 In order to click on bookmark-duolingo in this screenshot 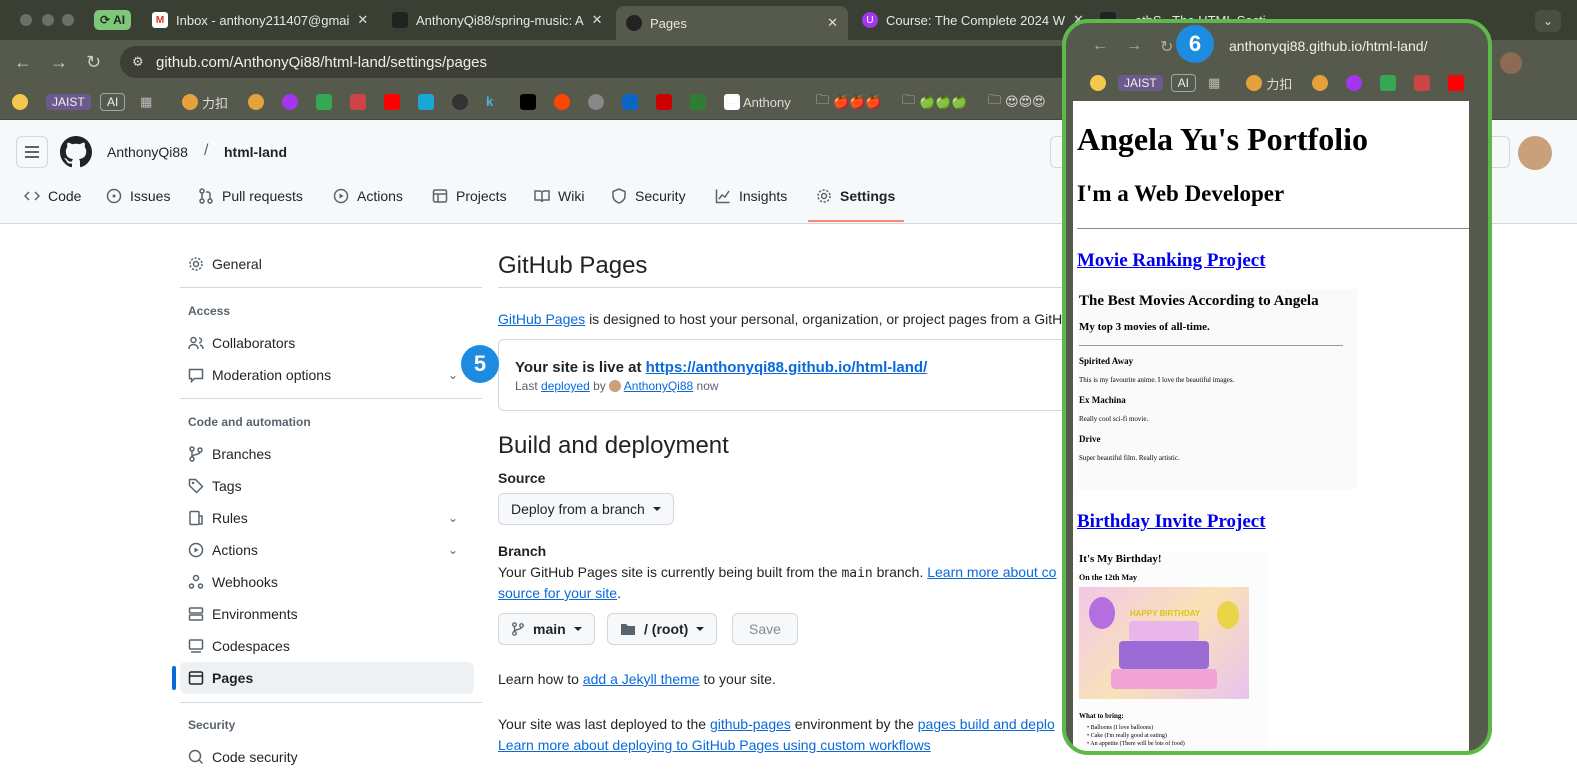, I will do `click(20, 102)`.